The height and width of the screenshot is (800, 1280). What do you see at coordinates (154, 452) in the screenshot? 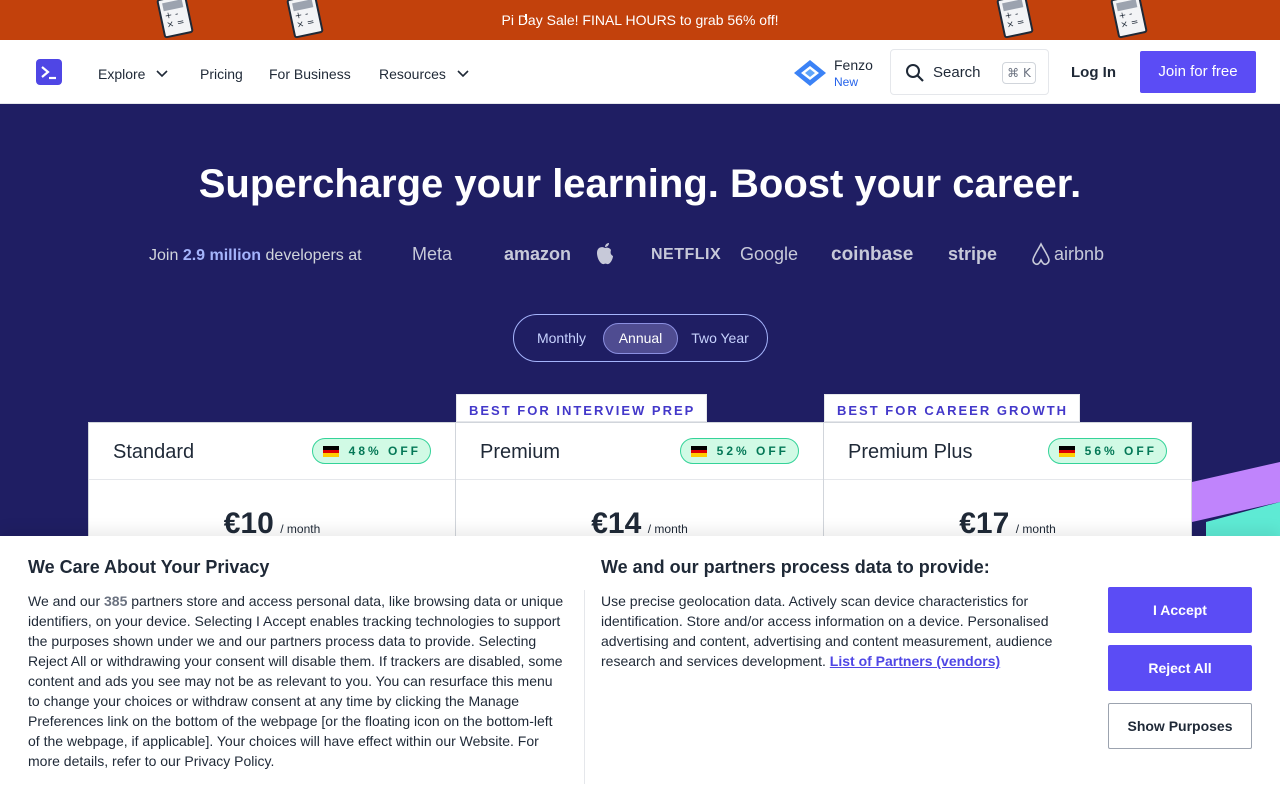
I see `plan-name: Standard` at bounding box center [154, 452].